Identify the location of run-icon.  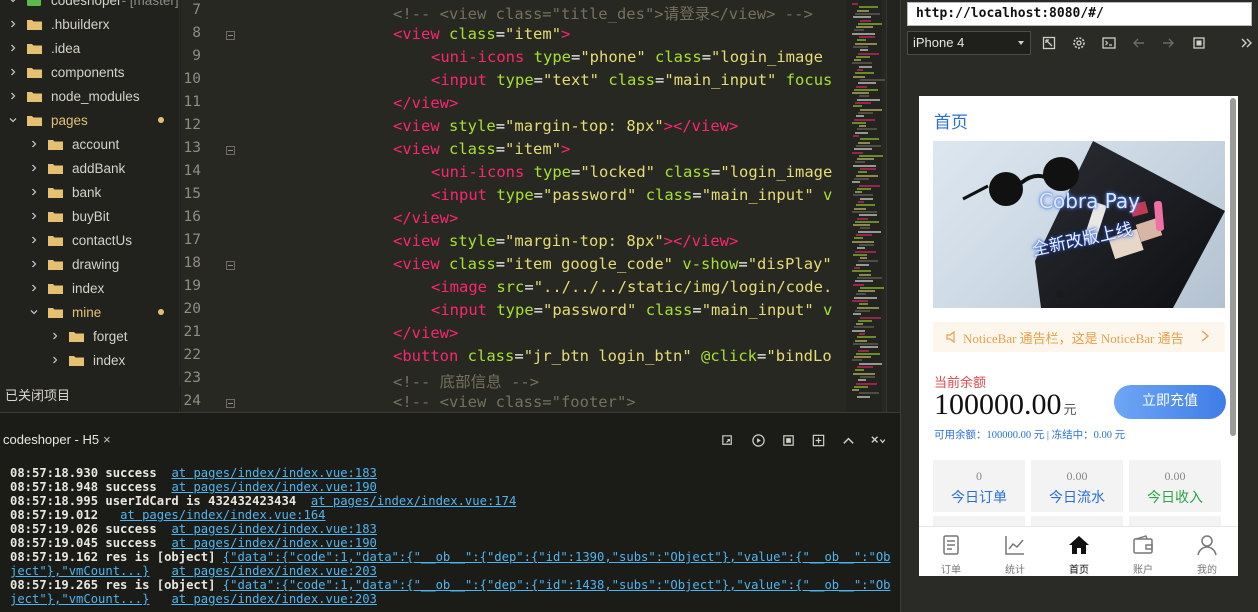
(758, 440).